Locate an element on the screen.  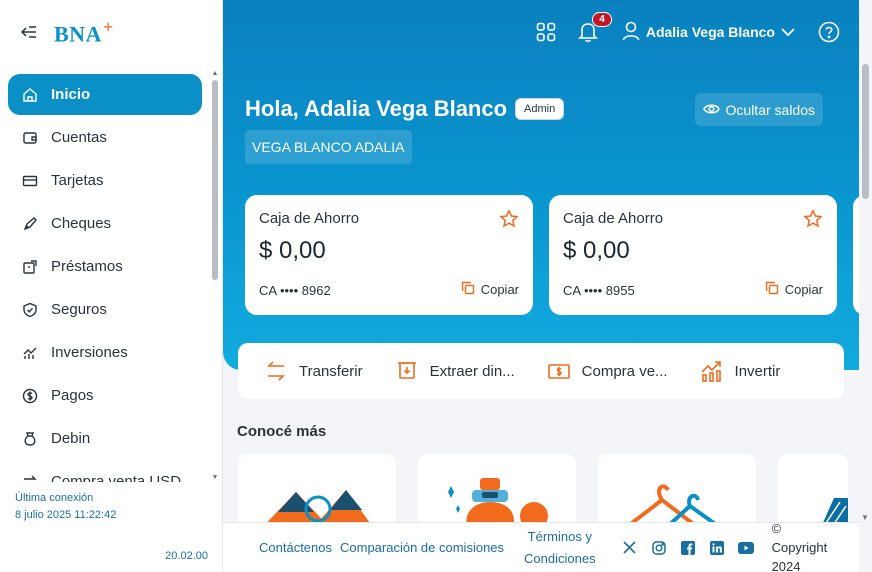
notification-count-badge: 4 is located at coordinates (602, 19).